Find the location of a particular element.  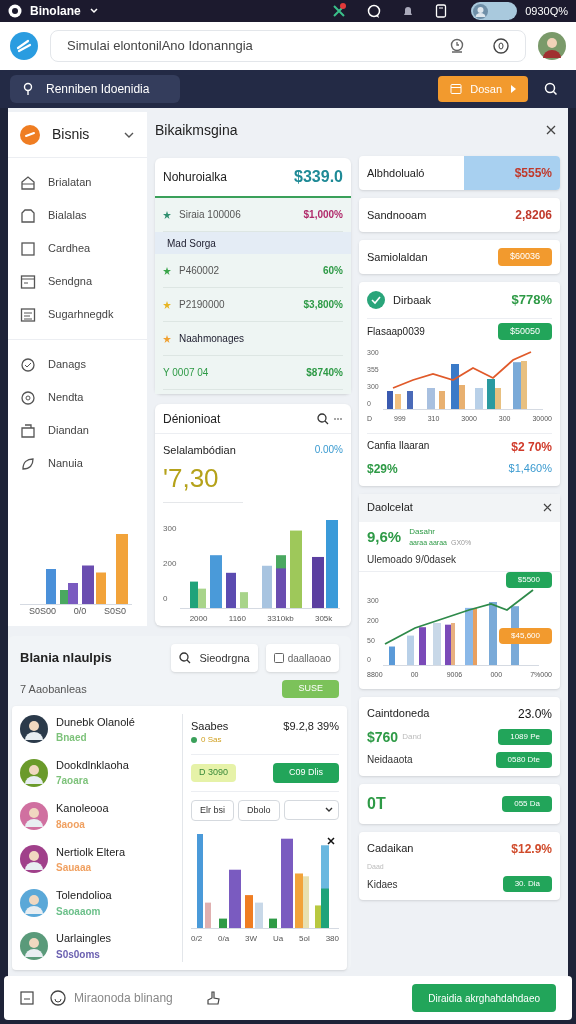

member-row: Kanoleooa 8aooa is located at coordinates (99, 816).